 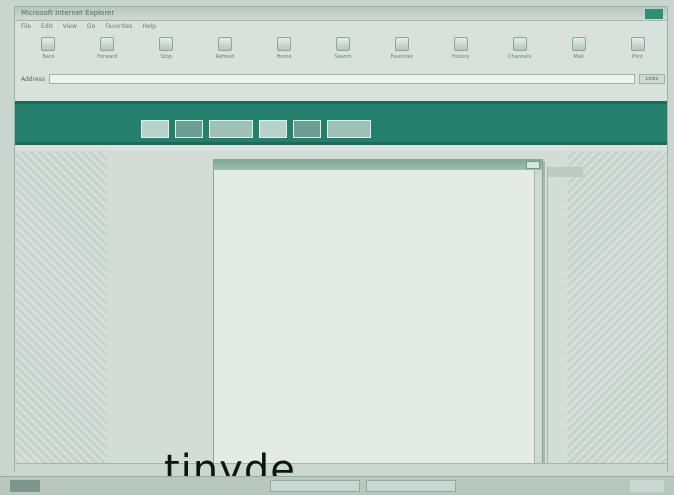 What do you see at coordinates (91, 27) in the screenshot?
I see `menu-go: Go` at bounding box center [91, 27].